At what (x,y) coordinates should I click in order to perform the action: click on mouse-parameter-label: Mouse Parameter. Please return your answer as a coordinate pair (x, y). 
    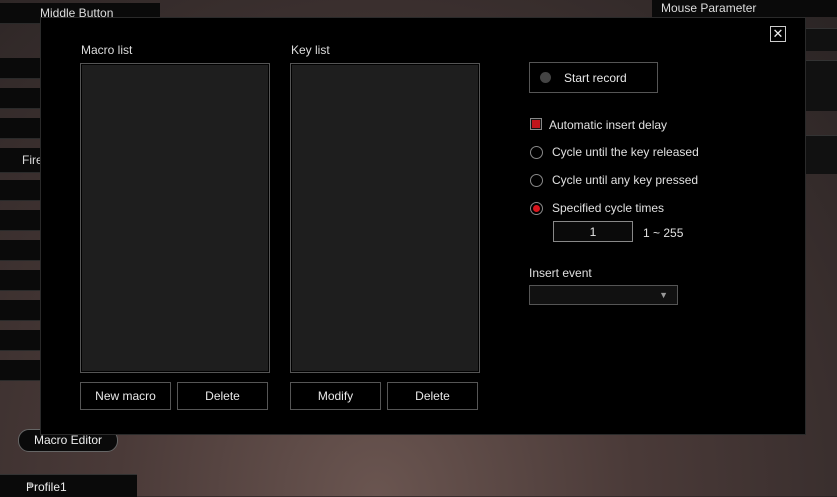
    Looking at the image, I should click on (709, 8).